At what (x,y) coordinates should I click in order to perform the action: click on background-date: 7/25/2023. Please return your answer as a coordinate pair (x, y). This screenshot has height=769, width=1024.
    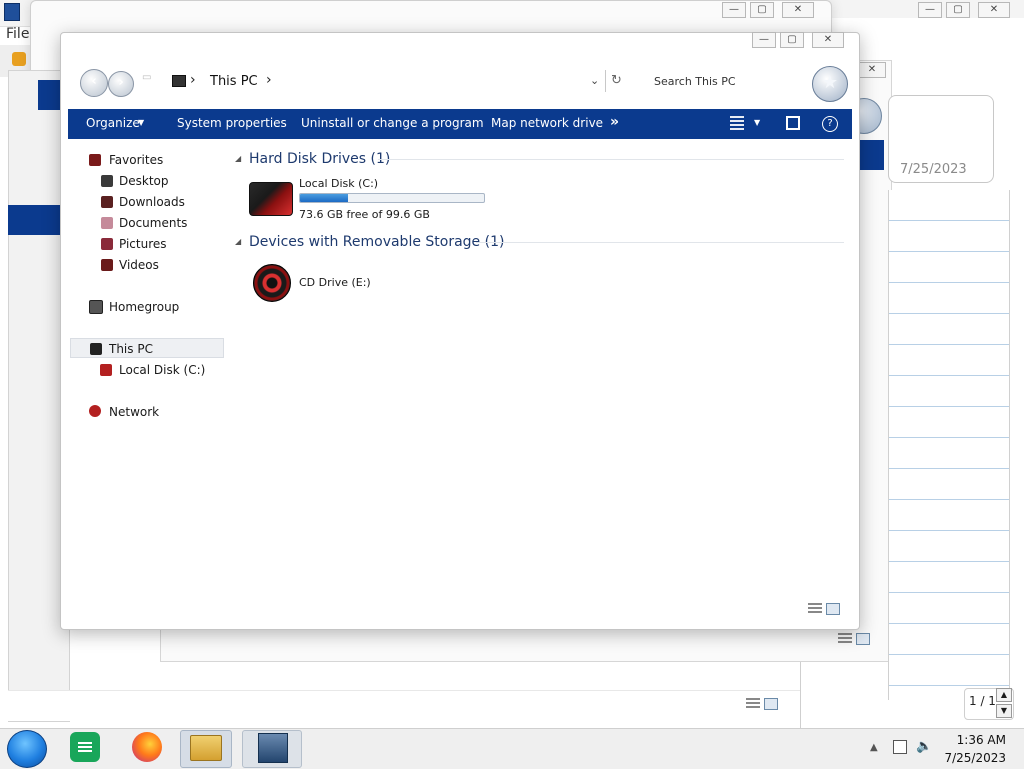
    Looking at the image, I should click on (933, 169).